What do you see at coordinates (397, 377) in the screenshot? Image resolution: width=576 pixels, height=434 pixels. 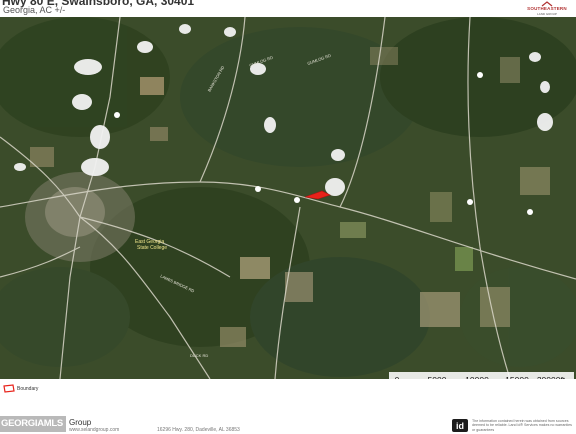 I see `scale-label: 0` at bounding box center [397, 377].